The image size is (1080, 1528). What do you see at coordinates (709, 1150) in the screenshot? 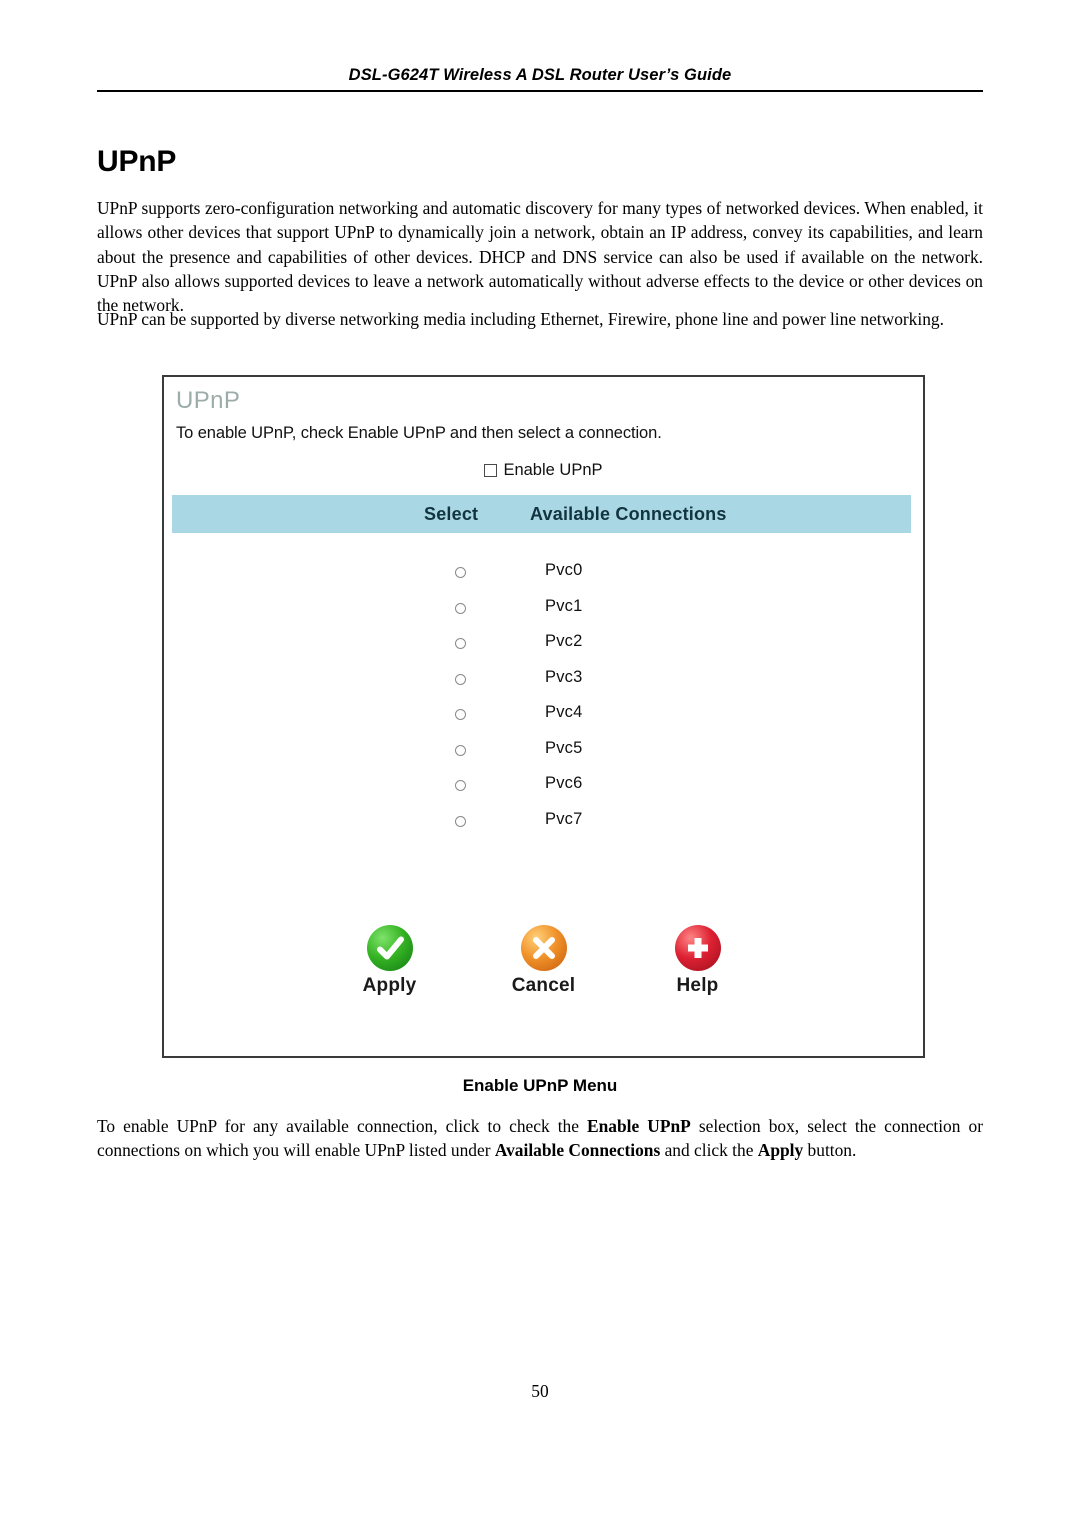
I see `closing-part-3: and click the` at bounding box center [709, 1150].